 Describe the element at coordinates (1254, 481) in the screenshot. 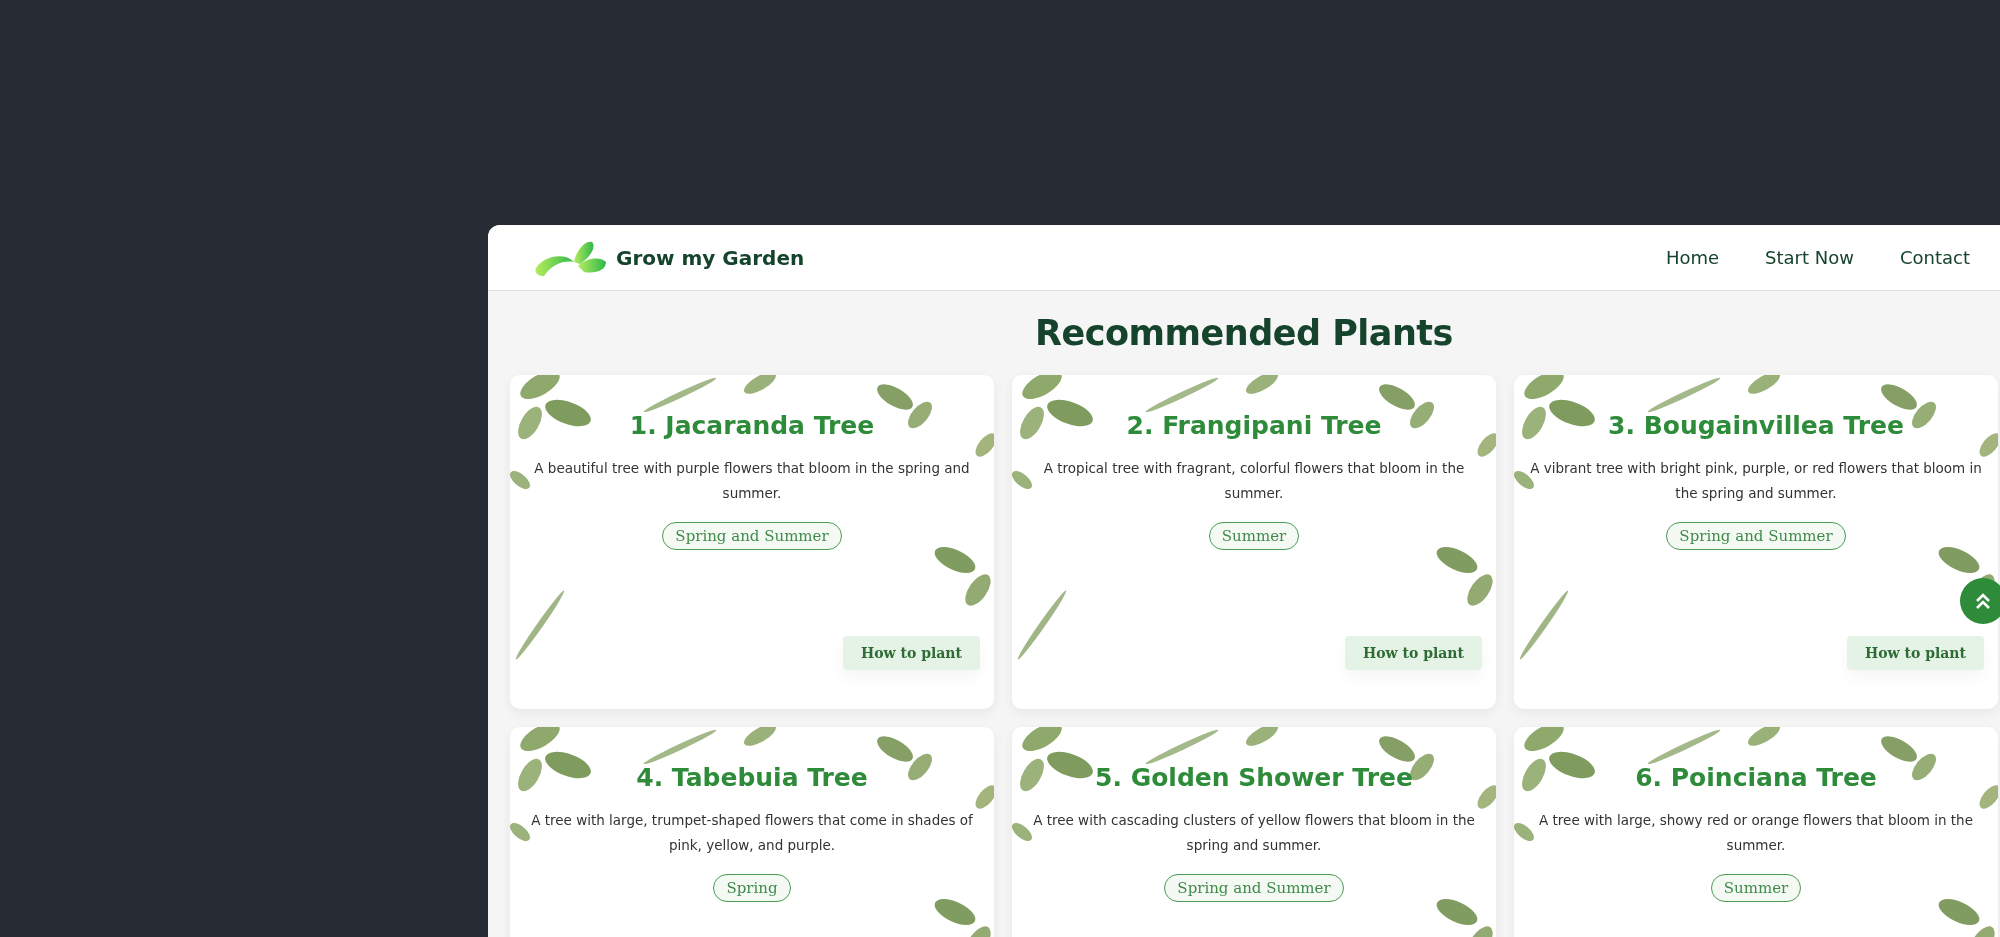

I see `plant-description: A tropical tree with fragrant, colorful flowers that bloom in the summer.` at that location.